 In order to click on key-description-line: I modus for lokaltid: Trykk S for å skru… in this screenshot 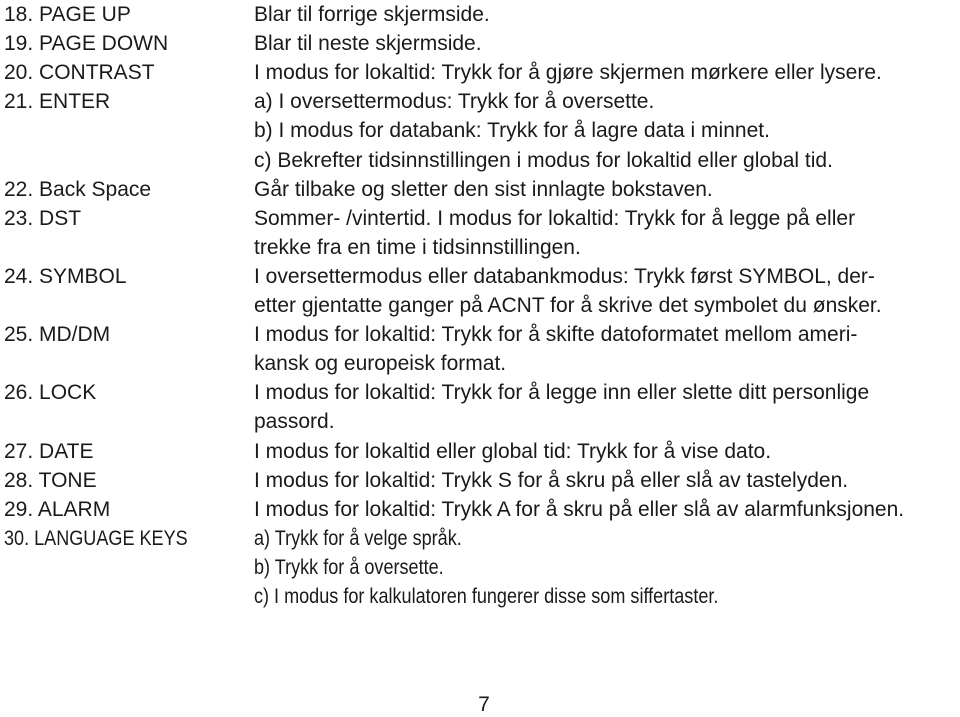, I will do `click(551, 480)`.